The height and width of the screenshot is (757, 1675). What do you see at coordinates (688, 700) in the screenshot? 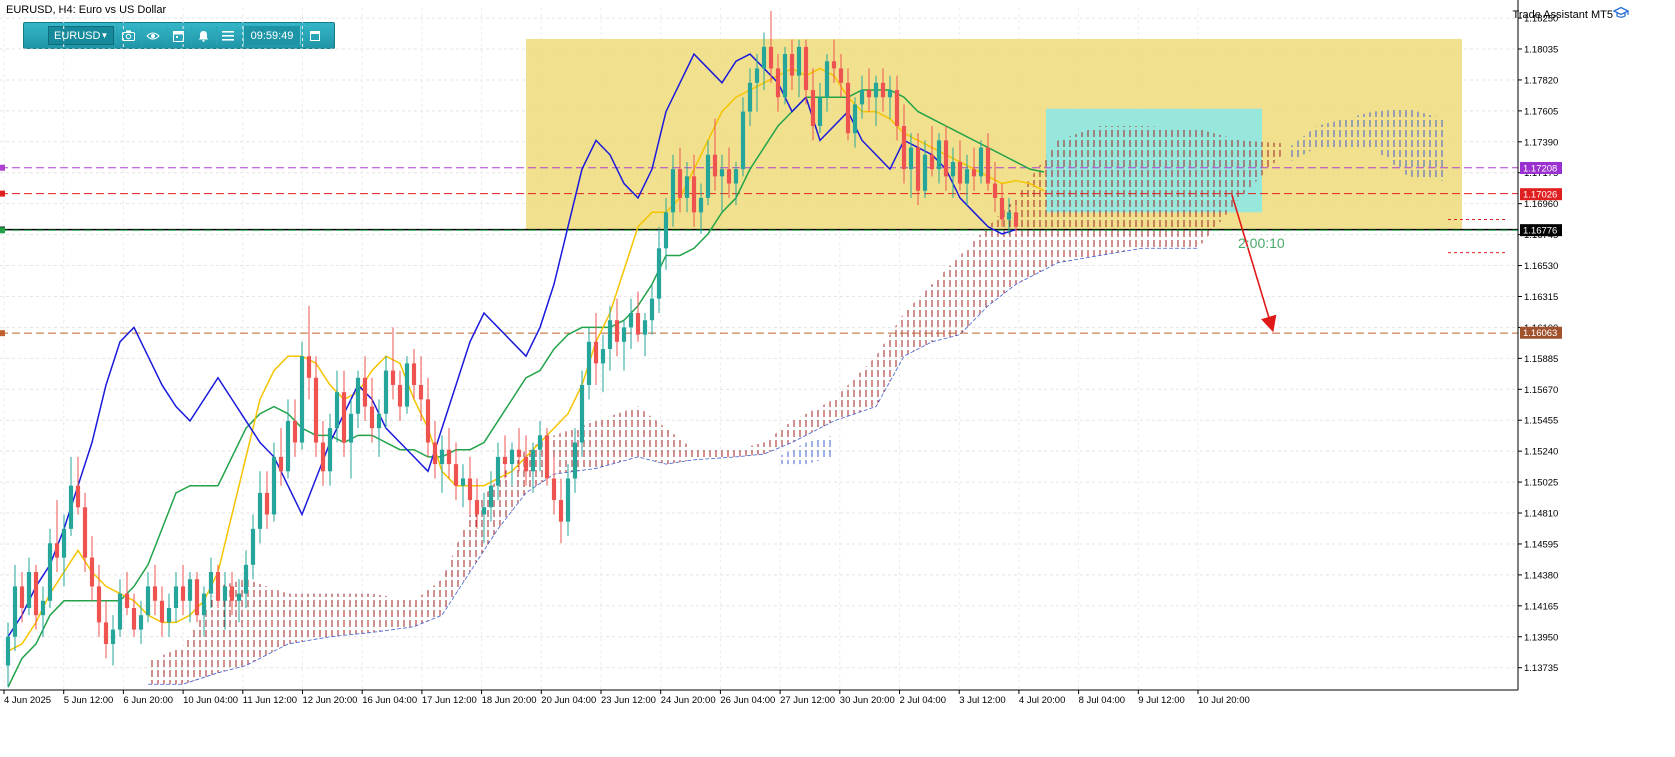
I see `x-tick-label: 24 Jun 20:00` at bounding box center [688, 700].